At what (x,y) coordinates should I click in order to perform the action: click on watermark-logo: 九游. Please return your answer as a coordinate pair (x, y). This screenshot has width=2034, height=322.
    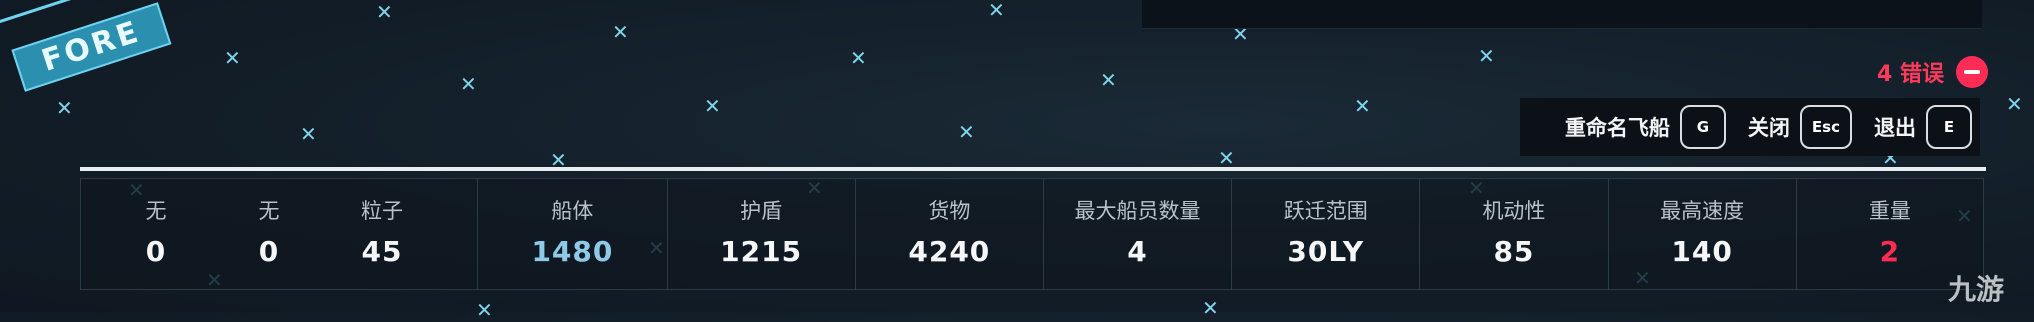
    Looking at the image, I should click on (1976, 289).